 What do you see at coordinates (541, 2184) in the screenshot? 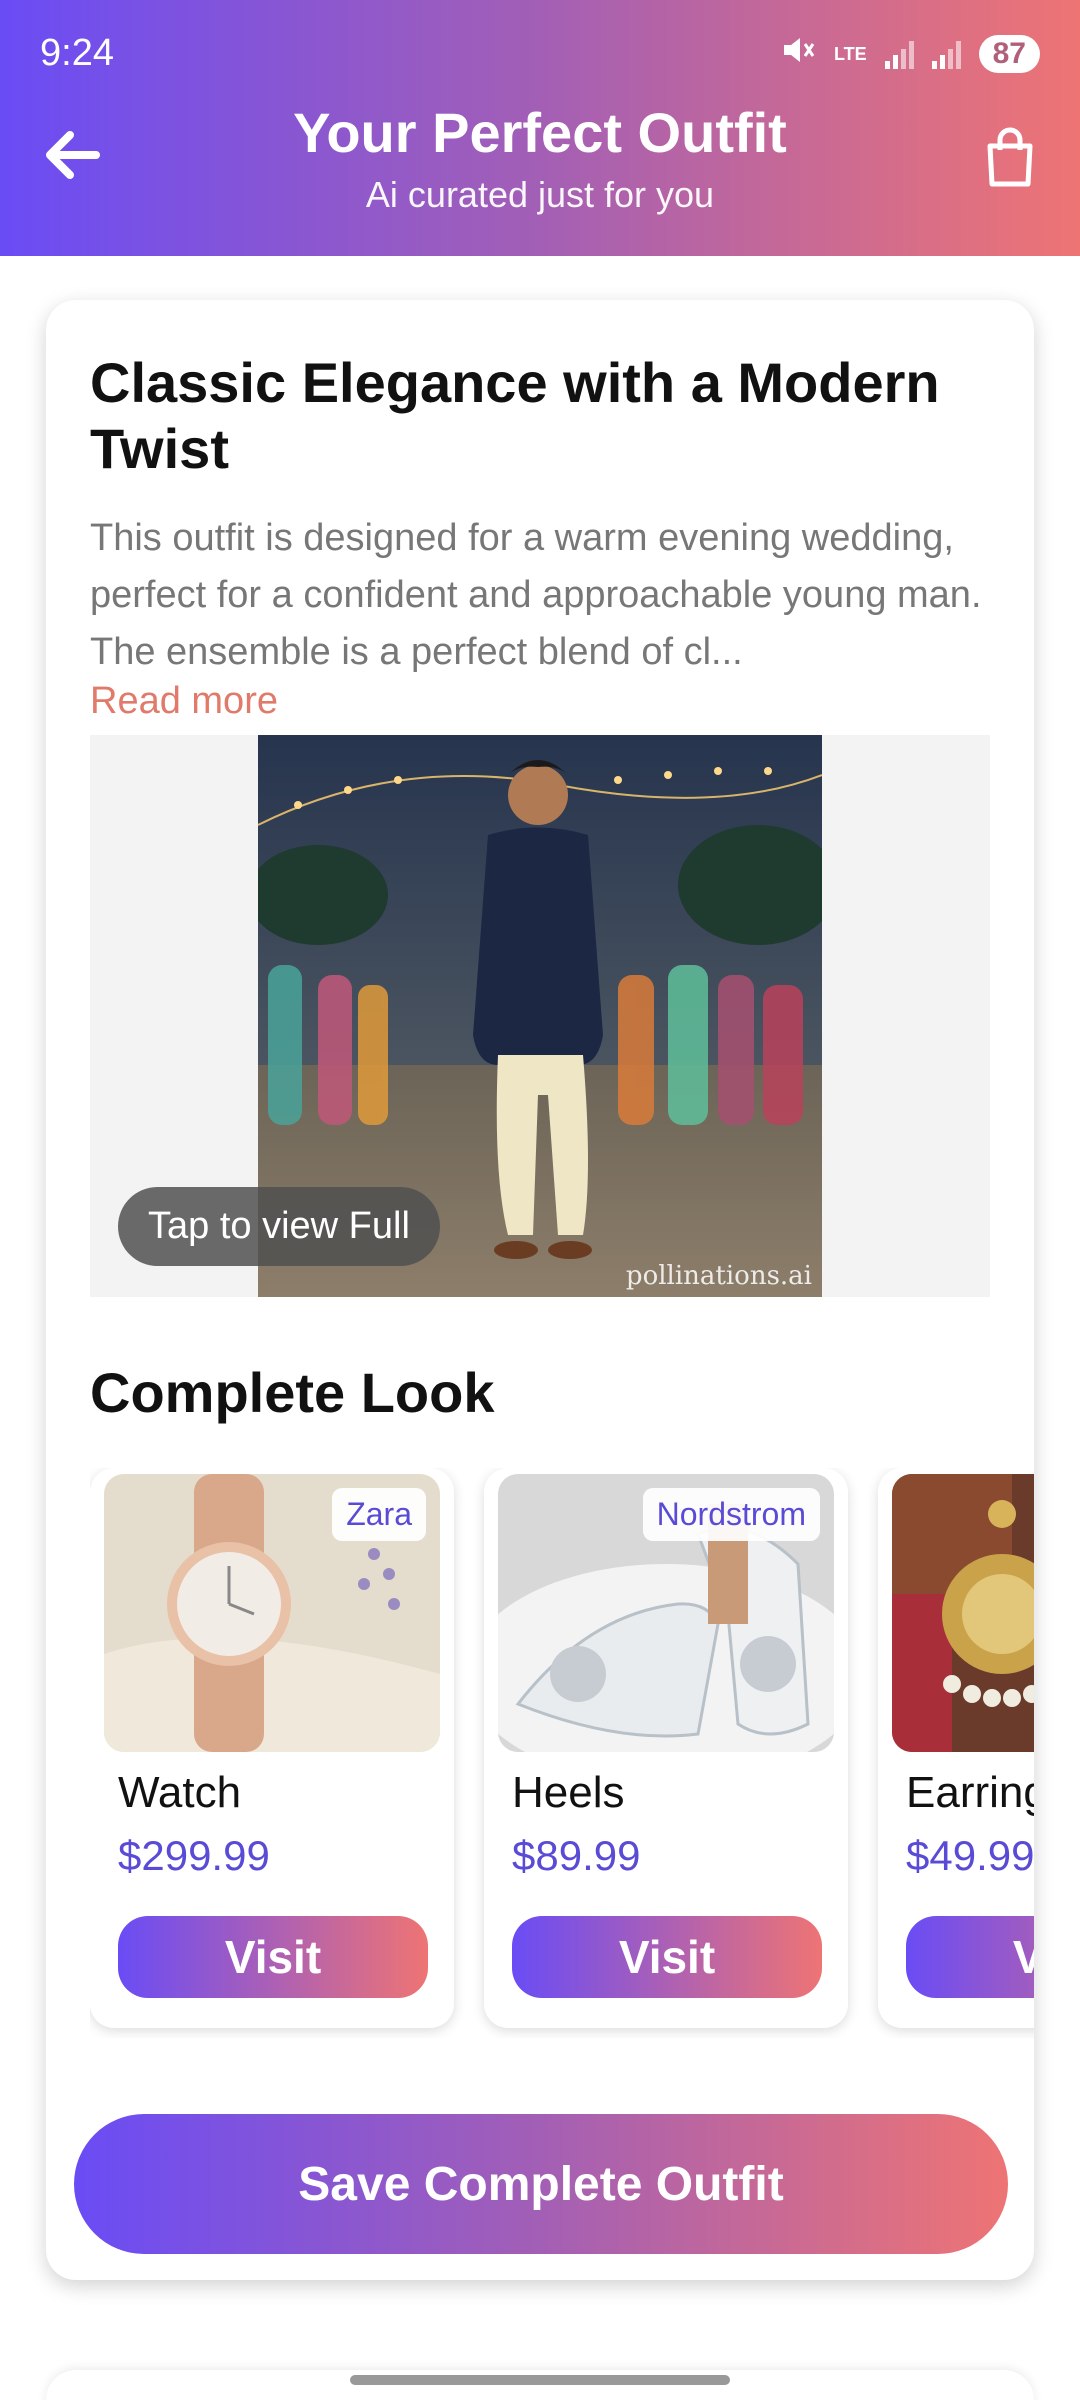
I see `save-complete-outfit-button: Save Complete Outfit` at bounding box center [541, 2184].